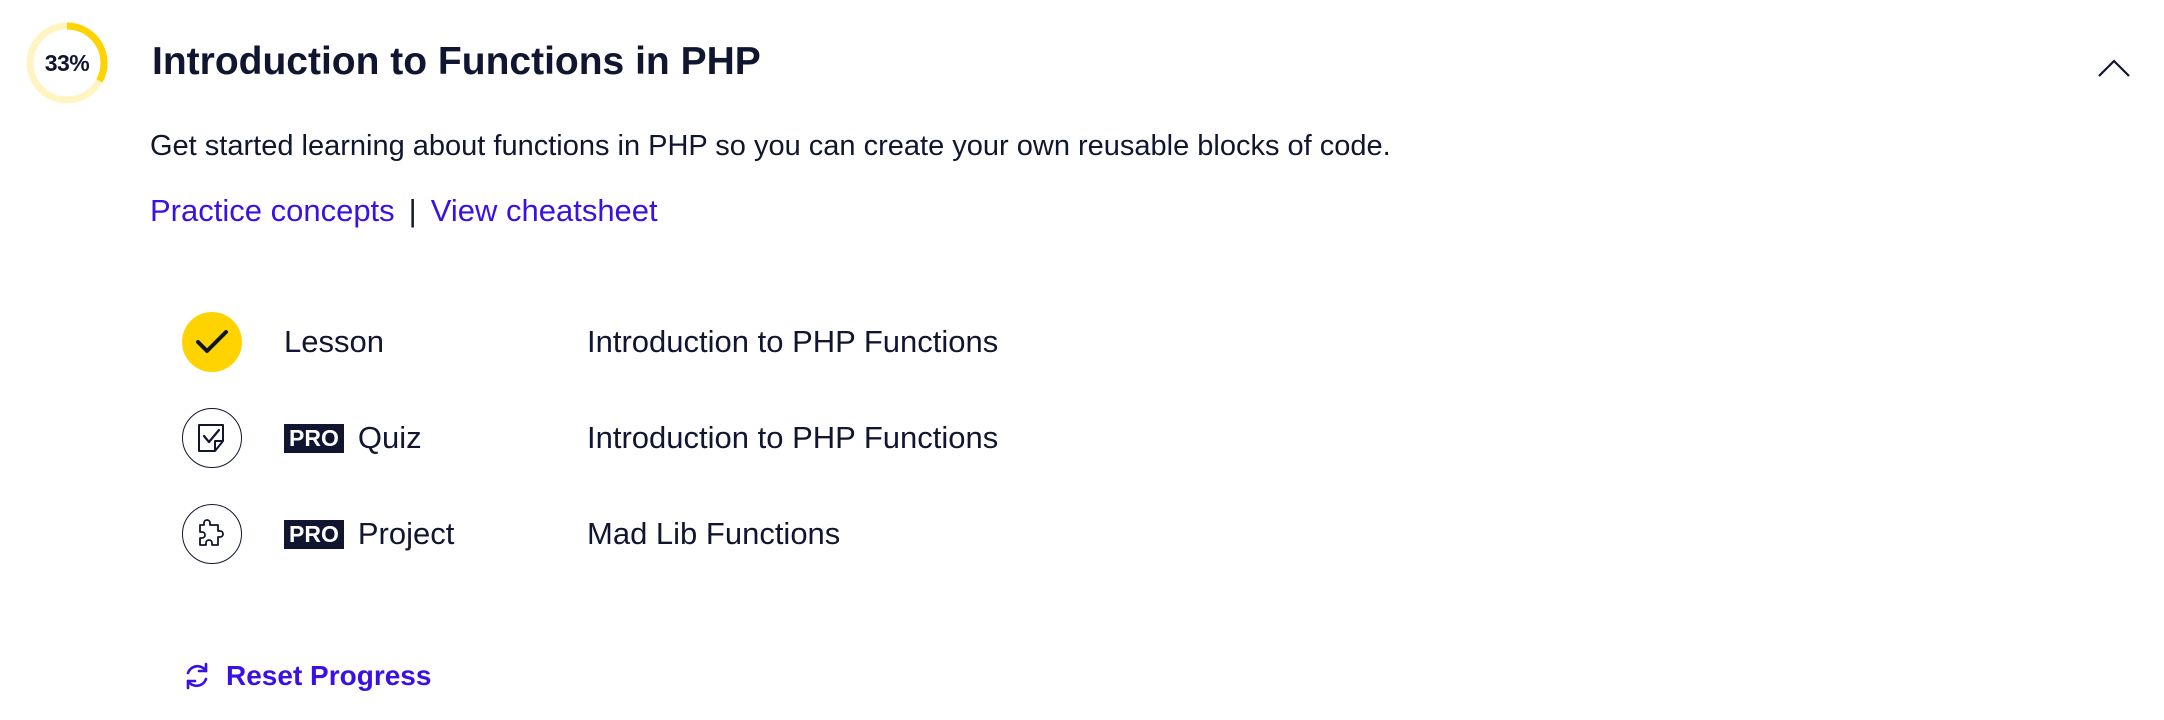 The width and height of the screenshot is (2164, 720). What do you see at coordinates (714, 533) in the screenshot?
I see `content-title: Mad Lib Functions` at bounding box center [714, 533].